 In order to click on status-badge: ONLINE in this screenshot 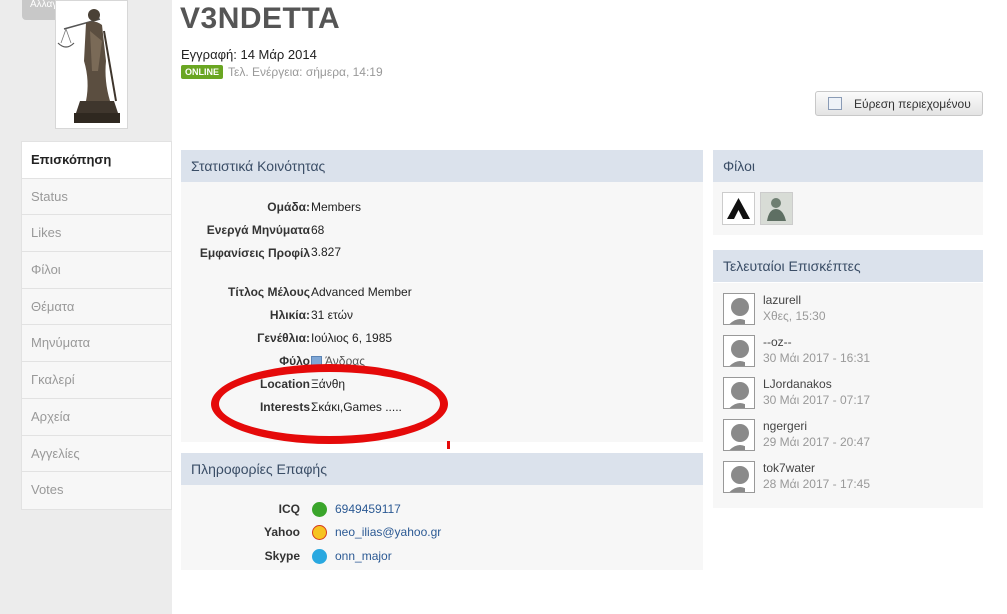, I will do `click(202, 72)`.